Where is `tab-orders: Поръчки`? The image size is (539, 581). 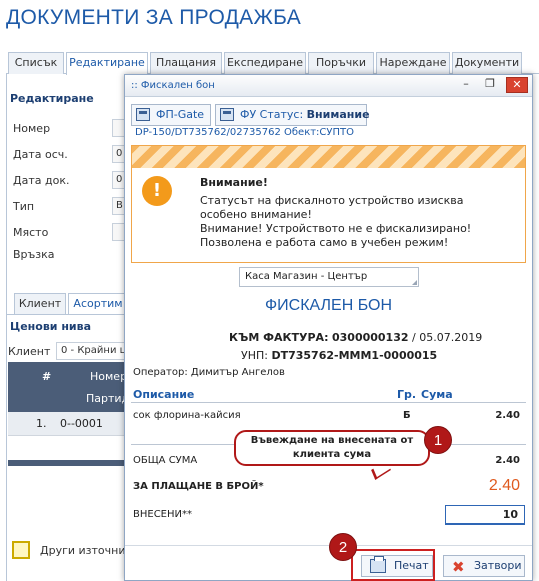 tab-orders: Поръчки is located at coordinates (341, 63).